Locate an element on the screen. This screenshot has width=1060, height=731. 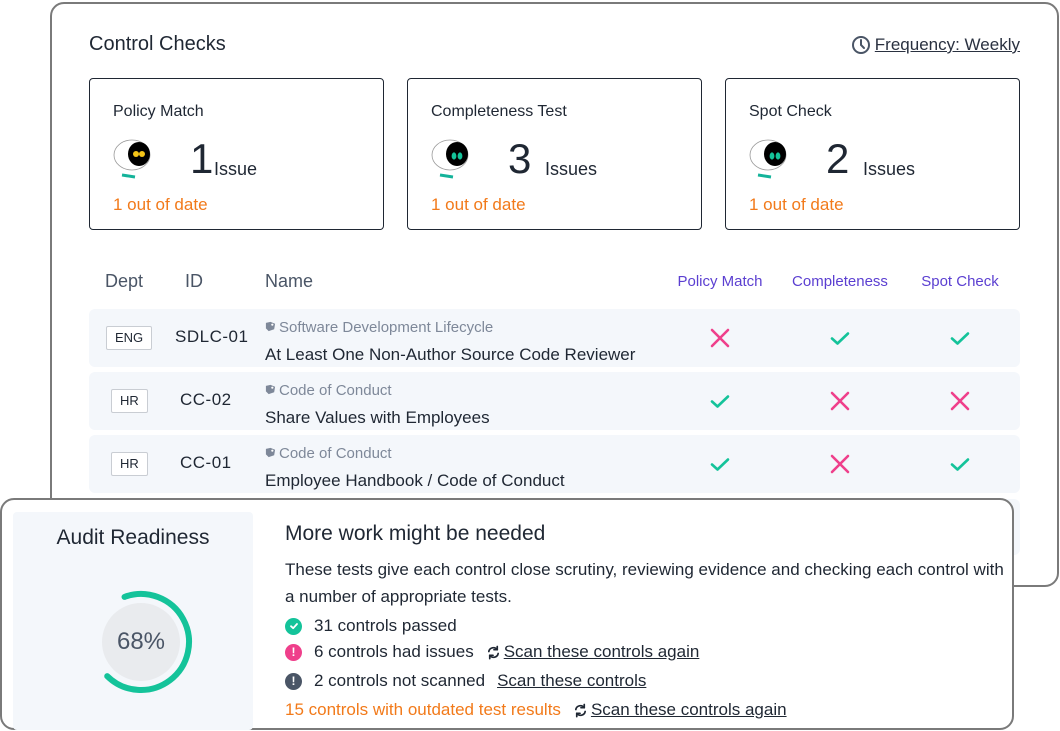
rescan-issues-link: Scan these controls again is located at coordinates (593, 652).